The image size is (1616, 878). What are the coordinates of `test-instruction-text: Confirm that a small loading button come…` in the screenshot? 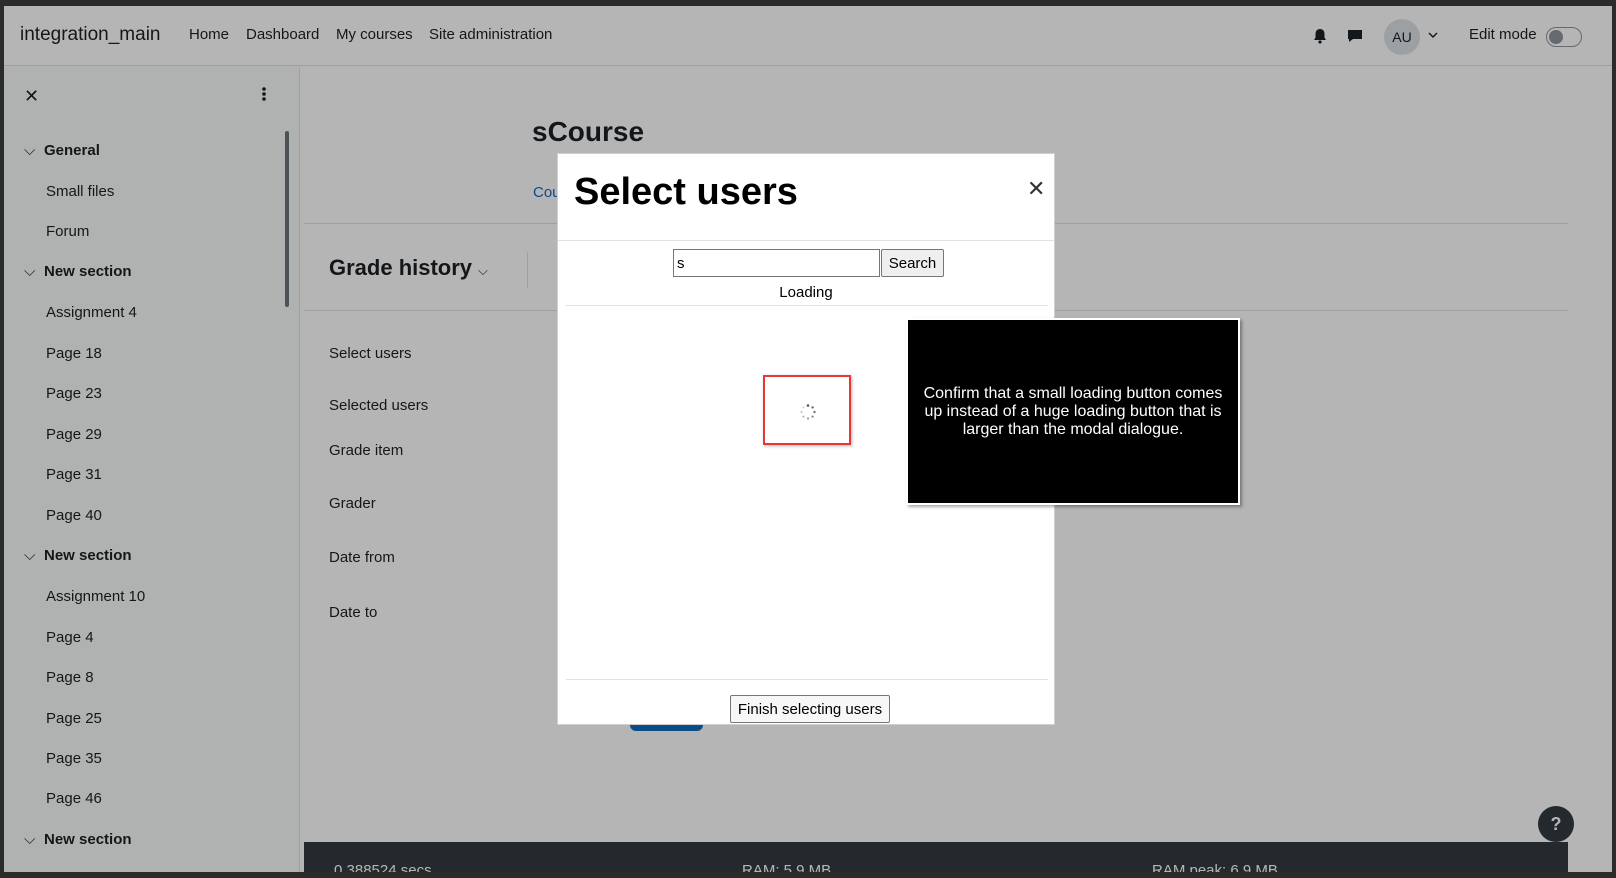 It's located at (1073, 411).